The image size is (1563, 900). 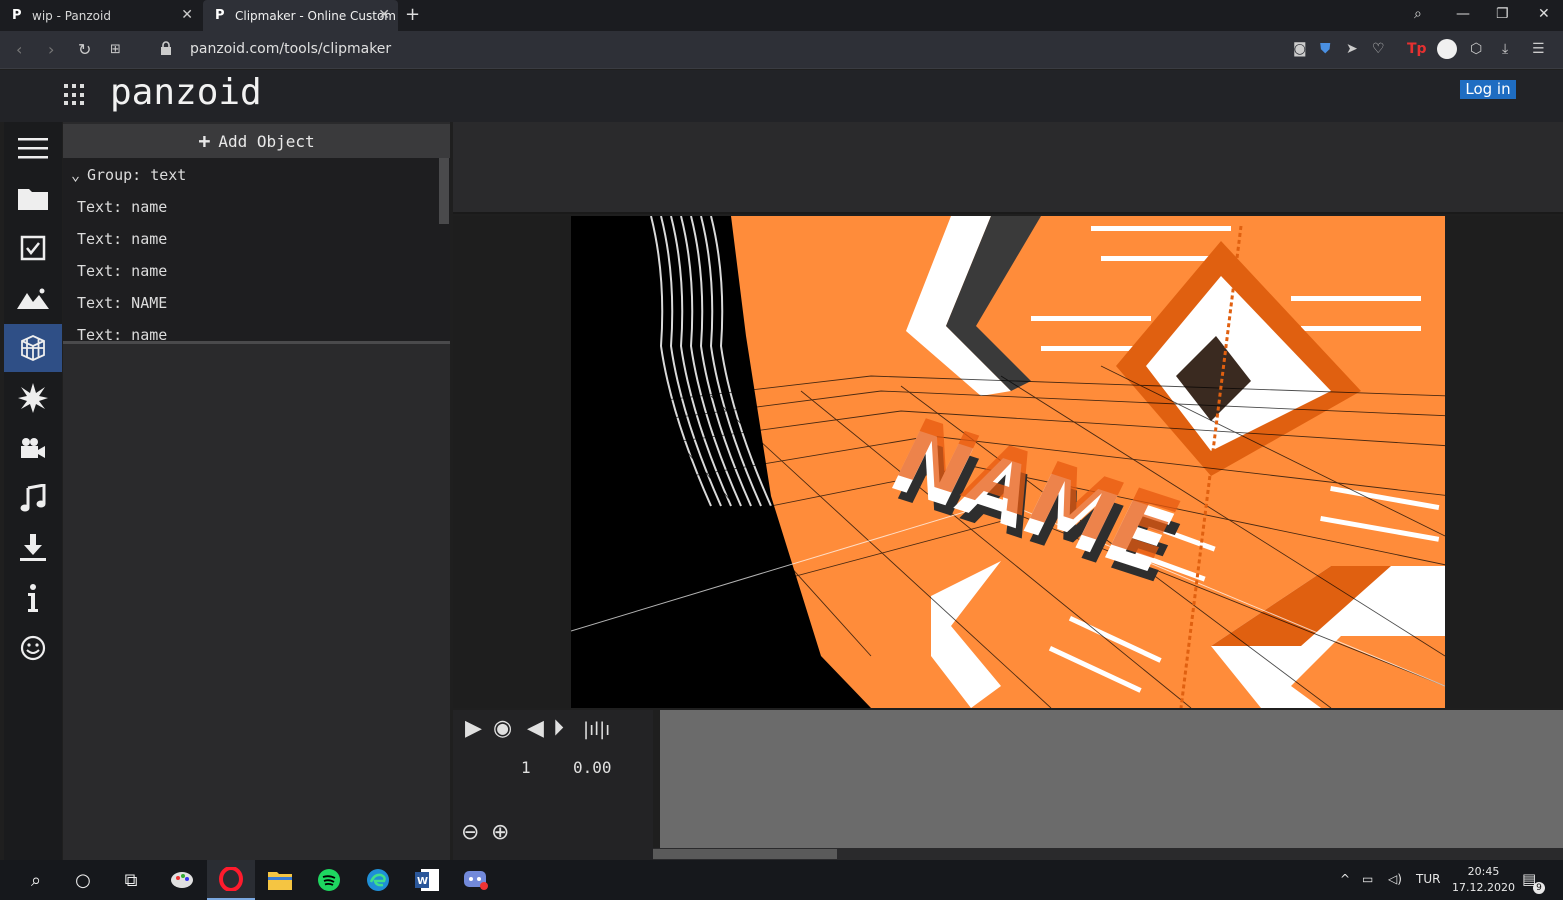 What do you see at coordinates (1539, 888) in the screenshot?
I see `notification-badge: 9` at bounding box center [1539, 888].